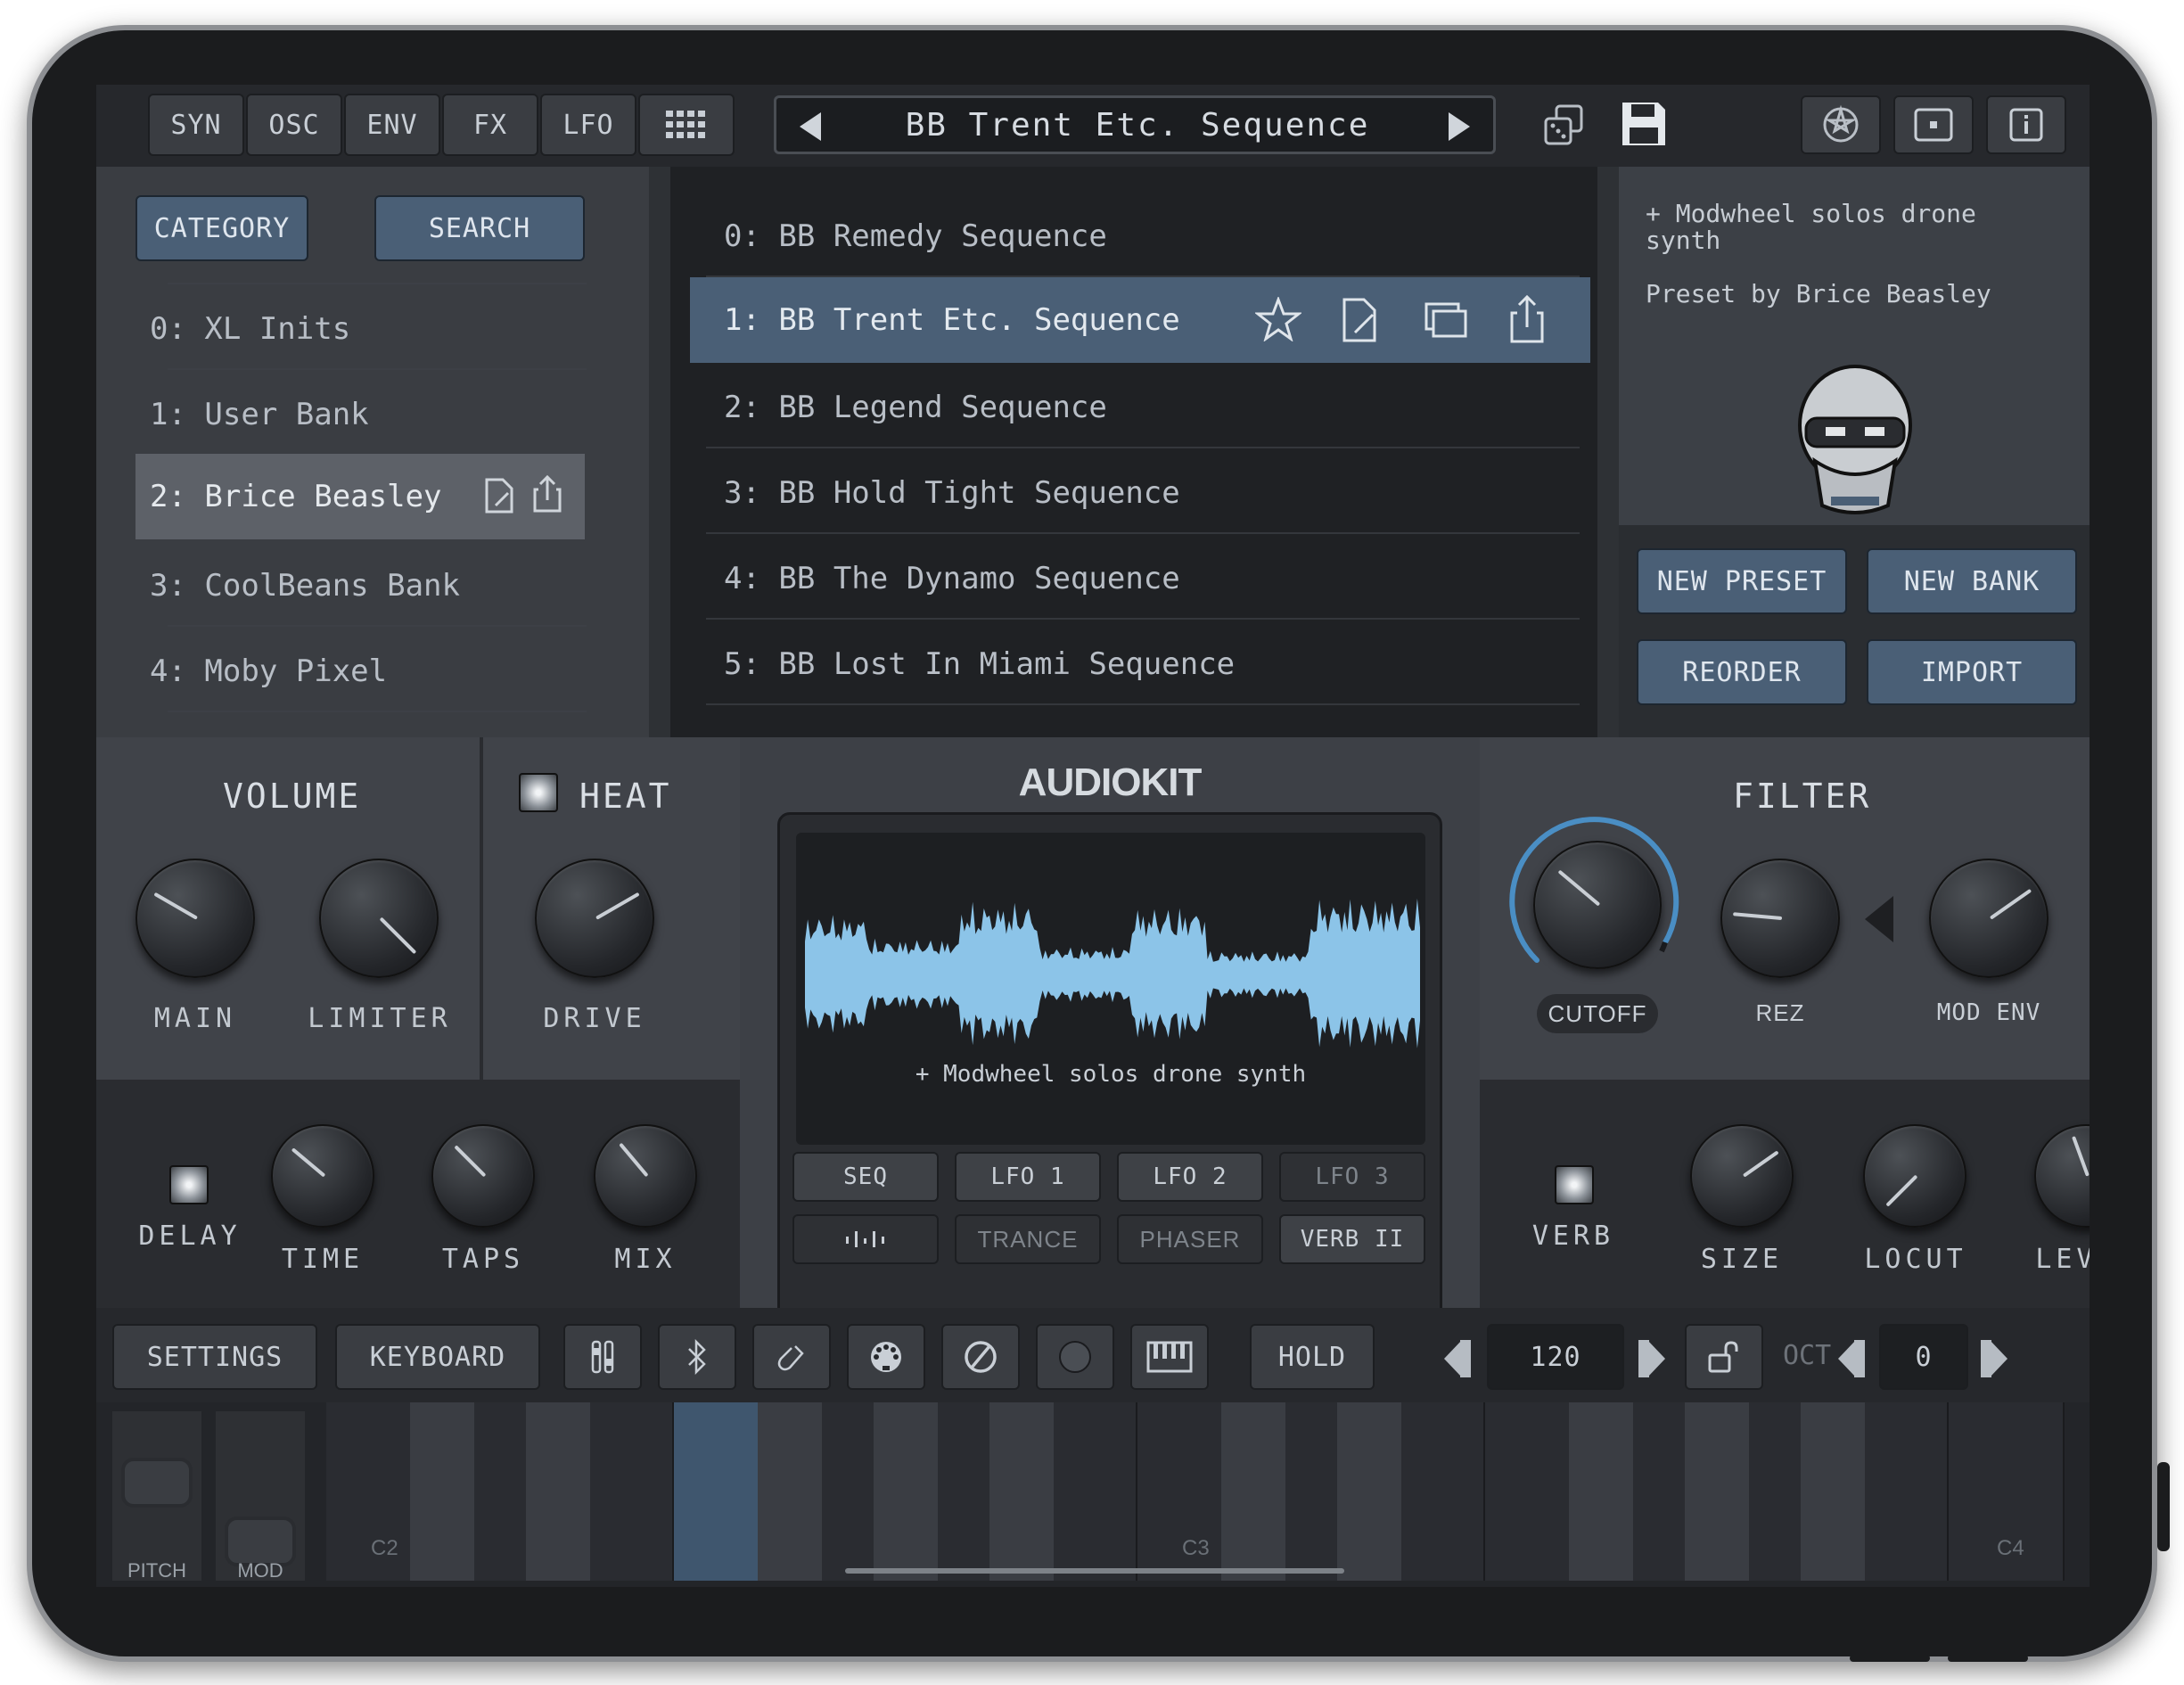 The height and width of the screenshot is (1685, 2184). I want to click on limiter-knob, so click(379, 919).